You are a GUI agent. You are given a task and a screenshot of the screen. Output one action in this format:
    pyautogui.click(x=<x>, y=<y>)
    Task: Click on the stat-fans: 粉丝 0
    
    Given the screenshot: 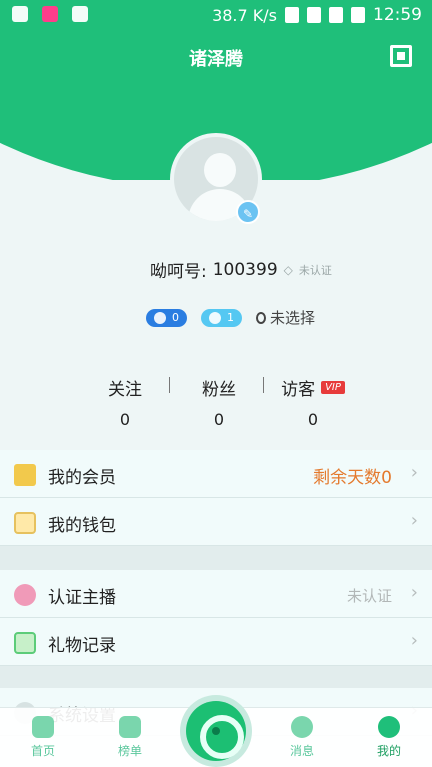 What is the action you would take?
    pyautogui.click(x=219, y=402)
    